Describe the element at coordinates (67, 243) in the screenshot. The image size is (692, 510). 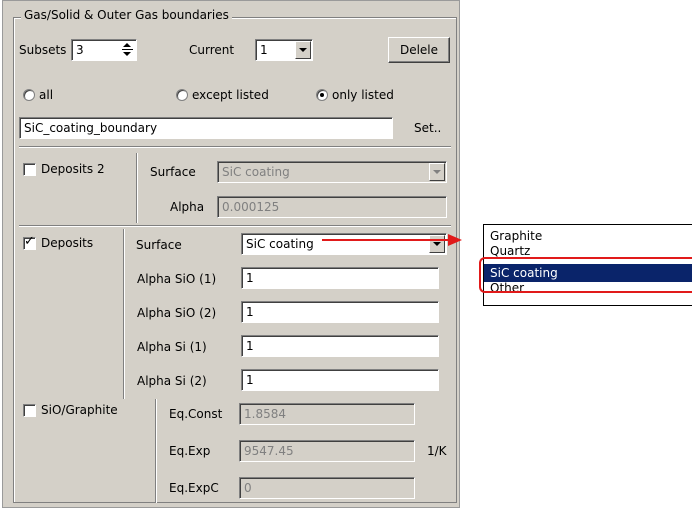
I see `deposits-label: Deposits` at that location.